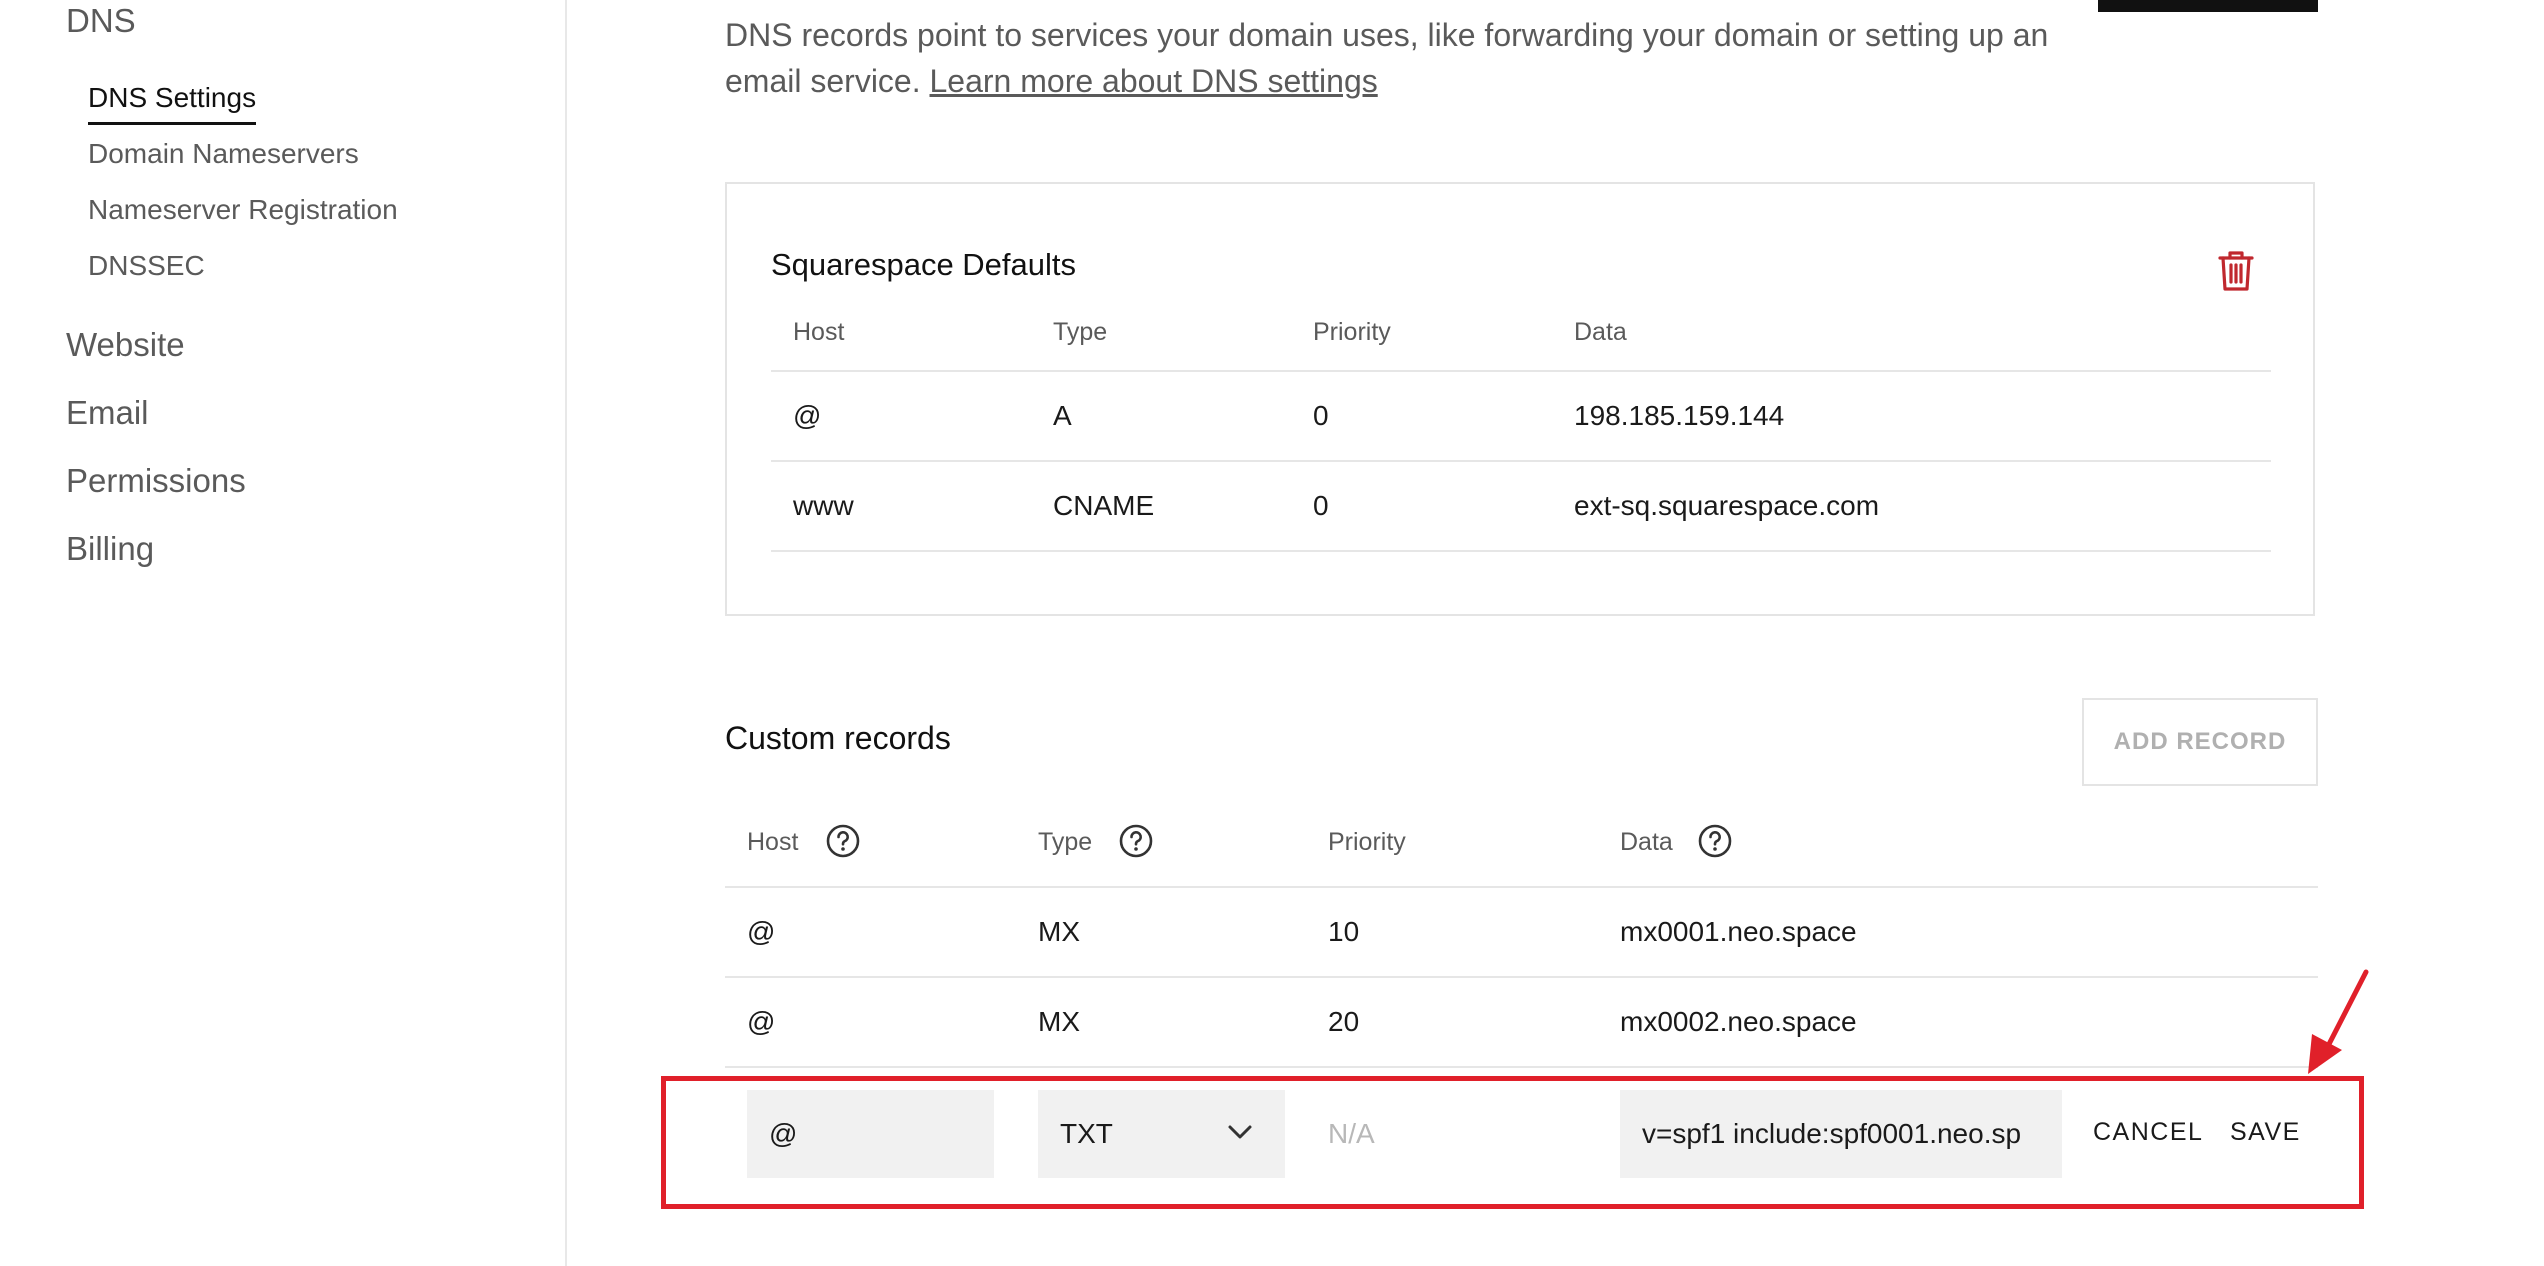  What do you see at coordinates (823, 505) in the screenshot?
I see `defaults-cell-host: www` at bounding box center [823, 505].